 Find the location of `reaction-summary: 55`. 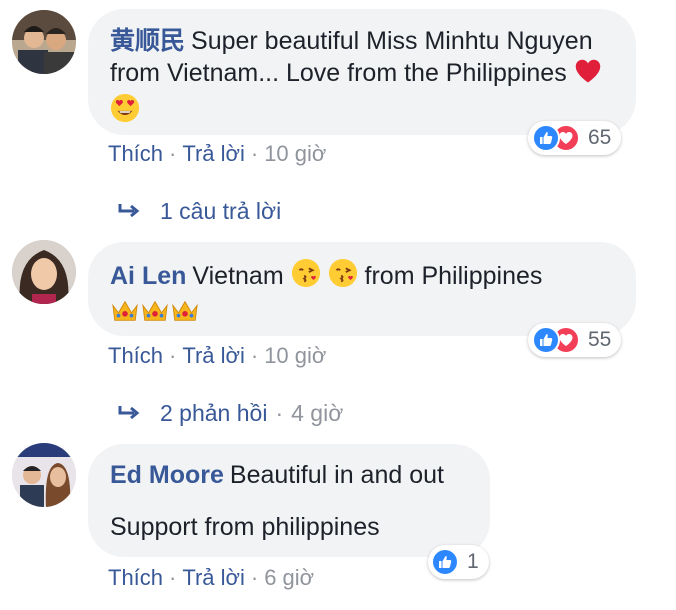

reaction-summary: 55 is located at coordinates (575, 340).